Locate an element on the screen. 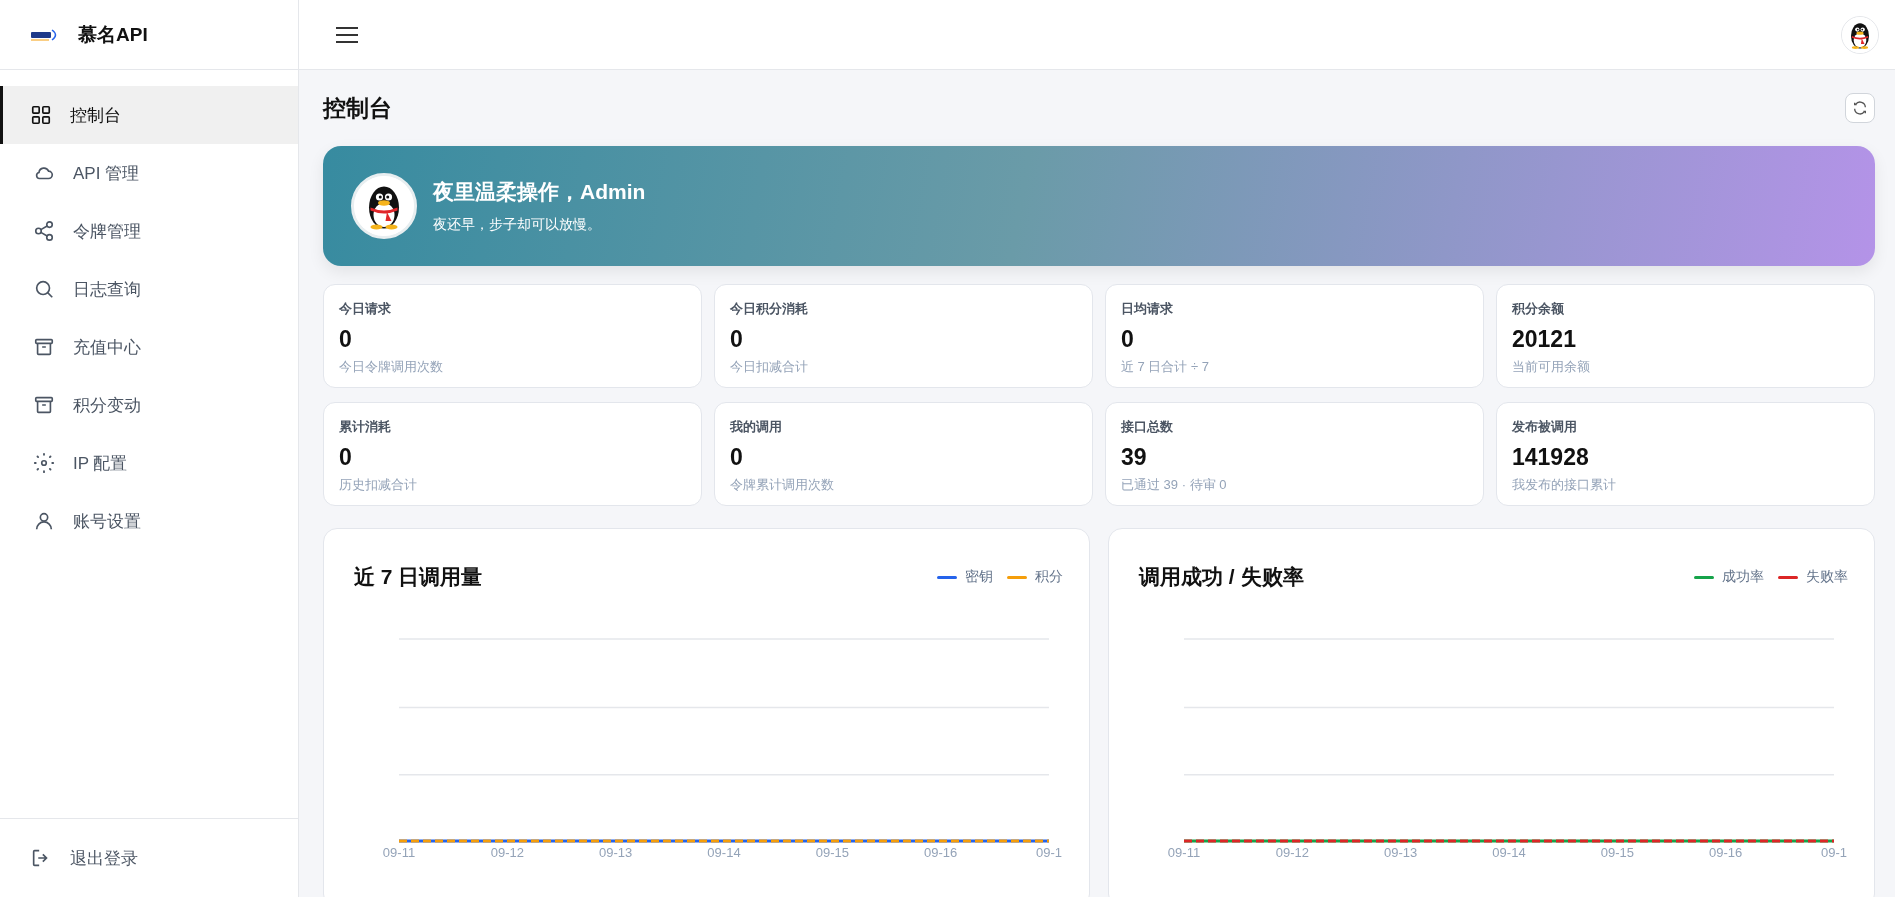 The height and width of the screenshot is (897, 1895). legend-label: 积分 is located at coordinates (1049, 577).